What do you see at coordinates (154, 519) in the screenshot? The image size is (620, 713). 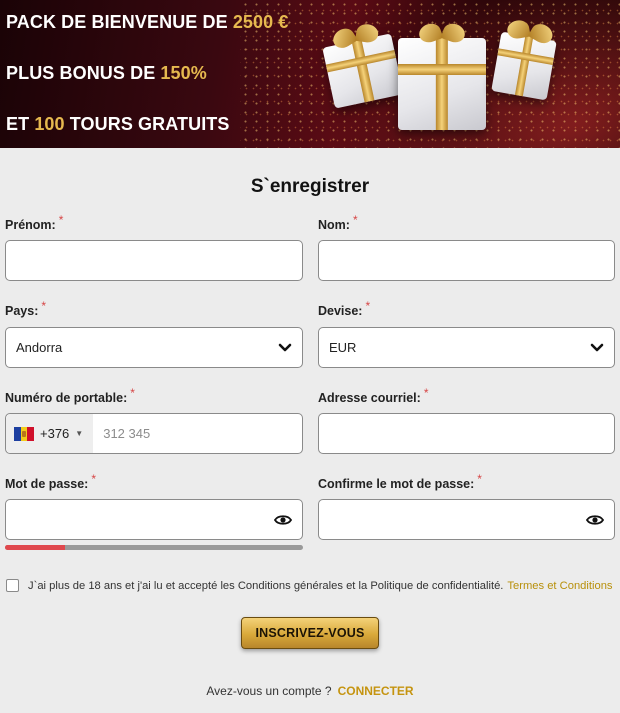 I see `password-field` at bounding box center [154, 519].